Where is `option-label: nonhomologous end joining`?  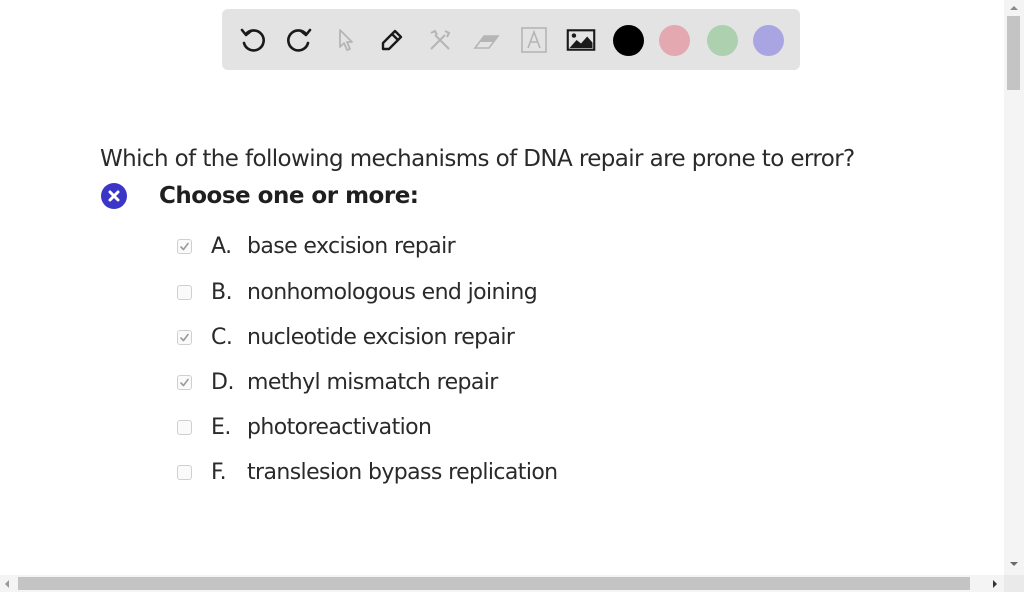
option-label: nonhomologous end joining is located at coordinates (392, 292).